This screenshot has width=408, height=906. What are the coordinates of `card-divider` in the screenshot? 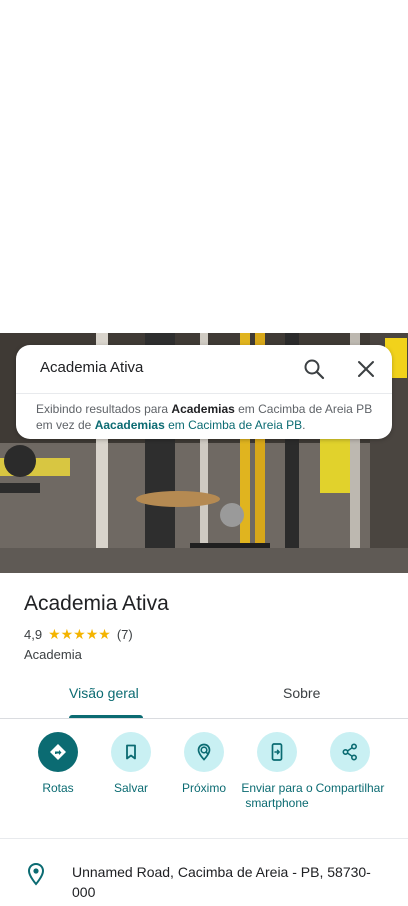 It's located at (204, 393).